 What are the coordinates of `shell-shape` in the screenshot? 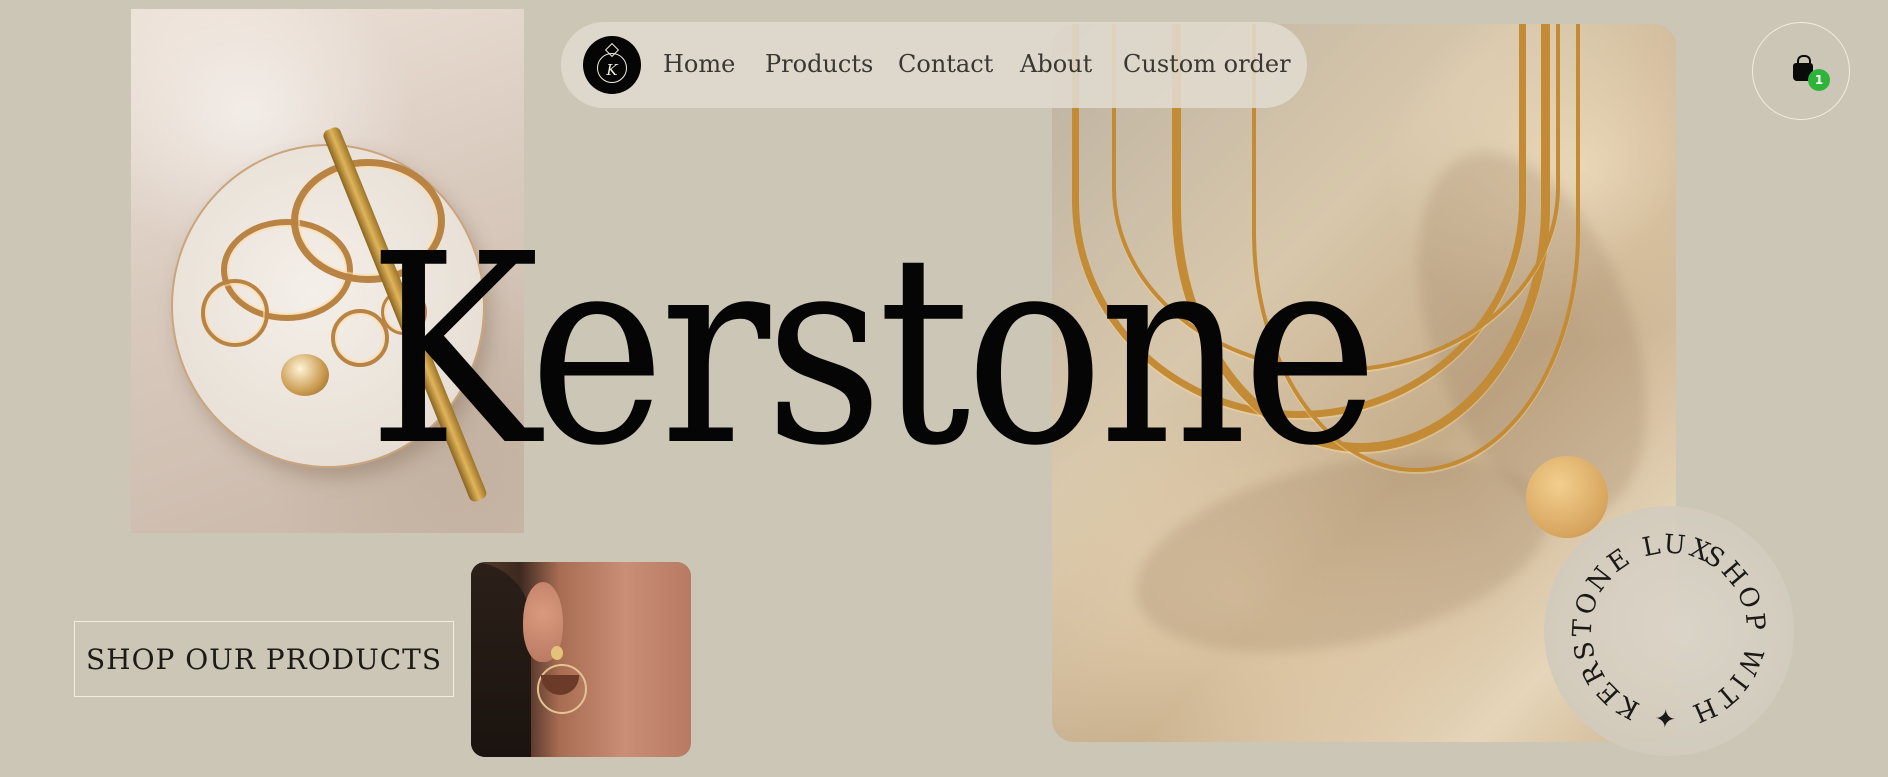 It's located at (305, 375).